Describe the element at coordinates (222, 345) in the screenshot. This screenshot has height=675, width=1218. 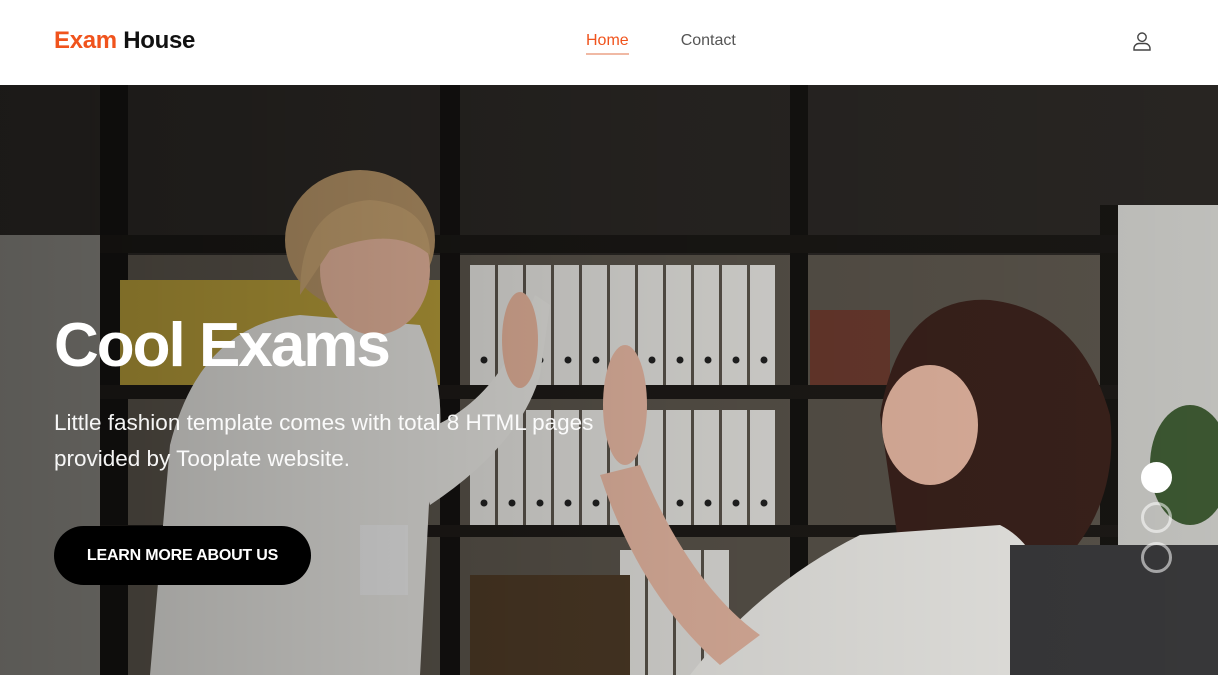
I see `hero-title: Cool Exams` at that location.